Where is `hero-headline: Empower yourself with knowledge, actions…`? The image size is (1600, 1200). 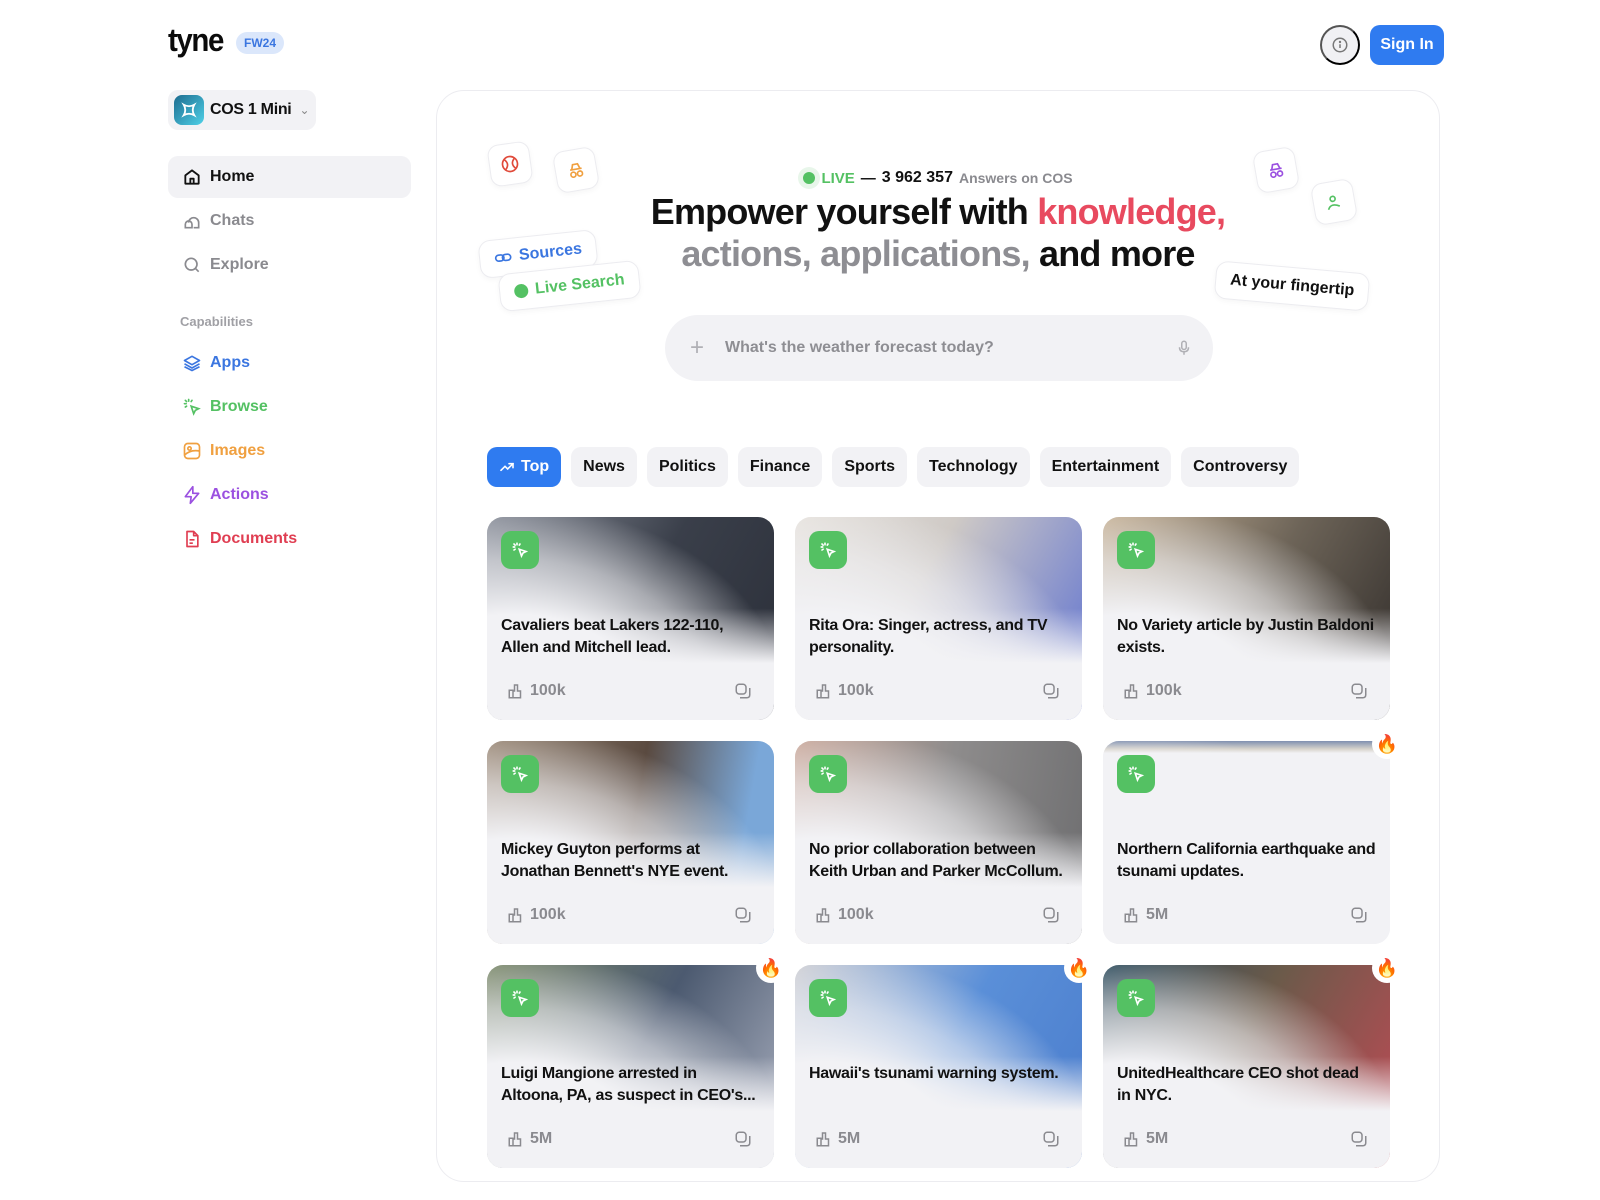 hero-headline: Empower yourself with knowledge, actions… is located at coordinates (938, 232).